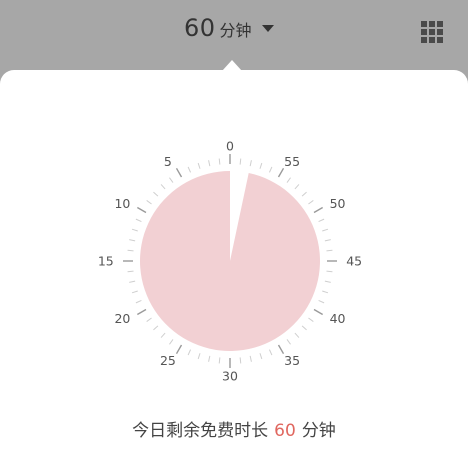 The image size is (468, 449). What do you see at coordinates (338, 203) in the screenshot?
I see `dial-label: 50` at bounding box center [338, 203].